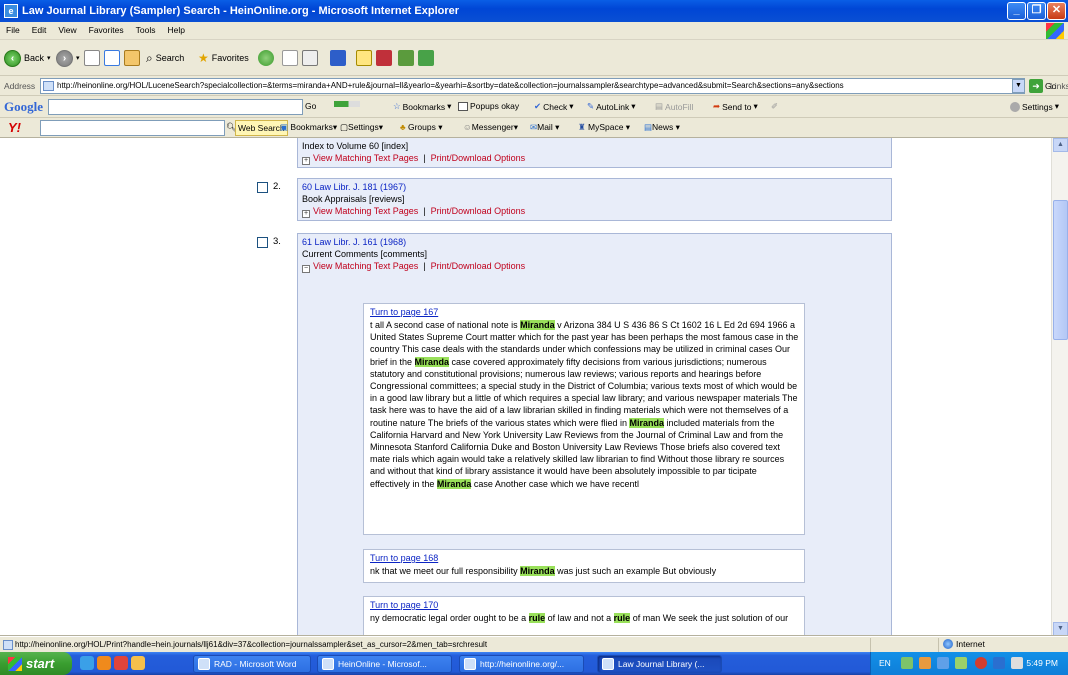 The width and height of the screenshot is (1068, 675). What do you see at coordinates (92, 58) in the screenshot?
I see `stop-icon` at bounding box center [92, 58].